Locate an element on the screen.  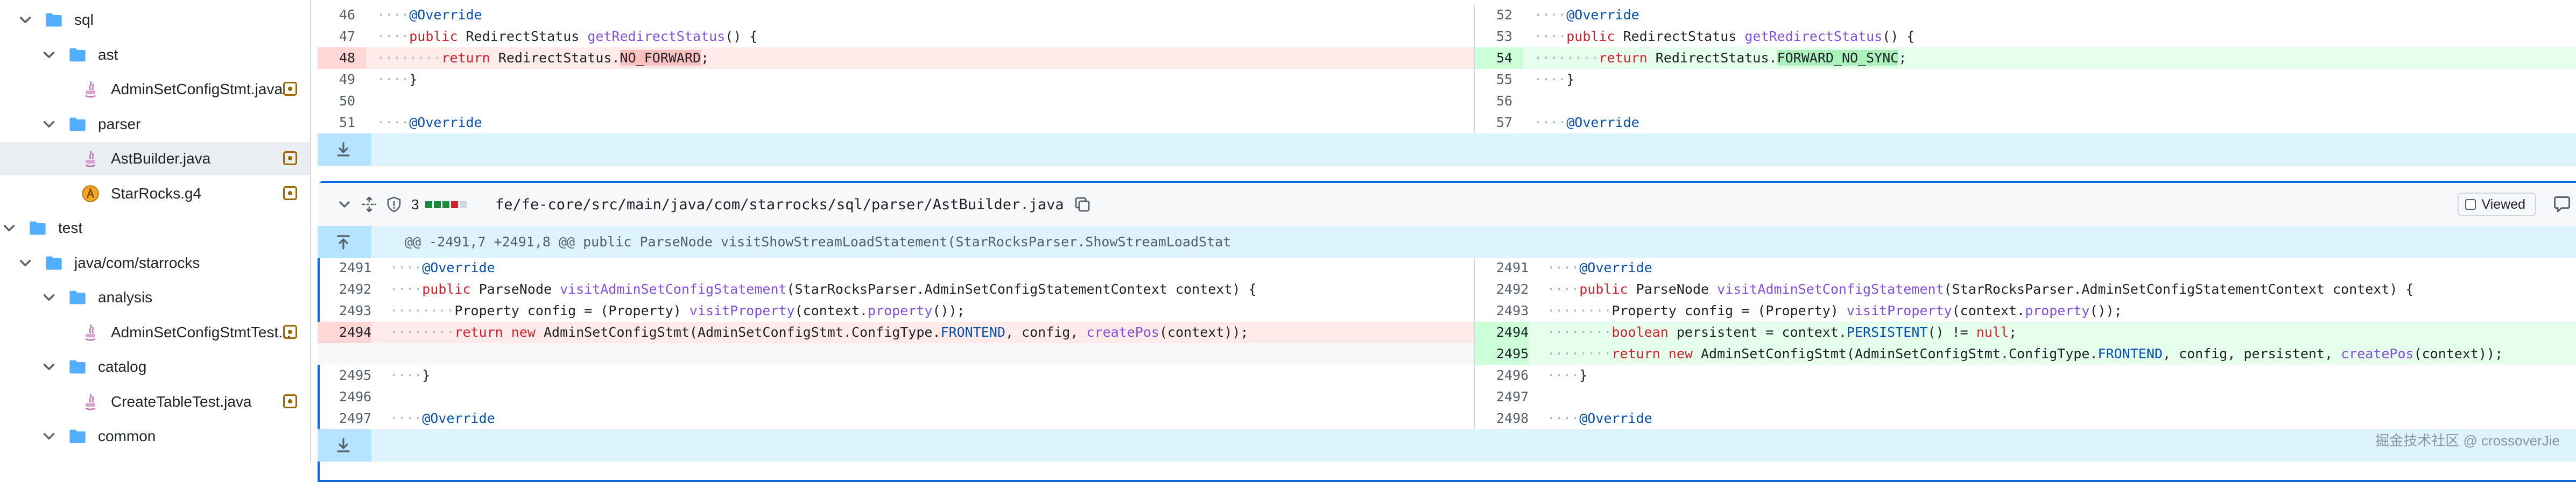
collapse-file-button is located at coordinates (345, 205).